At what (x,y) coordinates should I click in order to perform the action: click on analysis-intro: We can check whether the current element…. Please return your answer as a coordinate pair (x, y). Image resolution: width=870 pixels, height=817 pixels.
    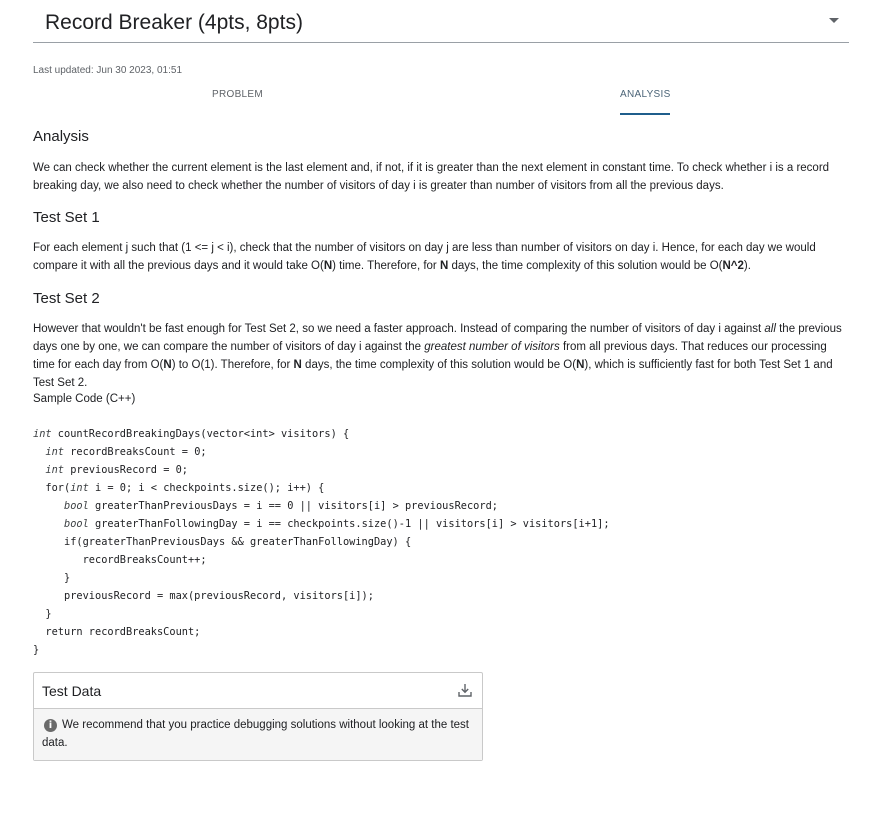
    Looking at the image, I should click on (431, 177).